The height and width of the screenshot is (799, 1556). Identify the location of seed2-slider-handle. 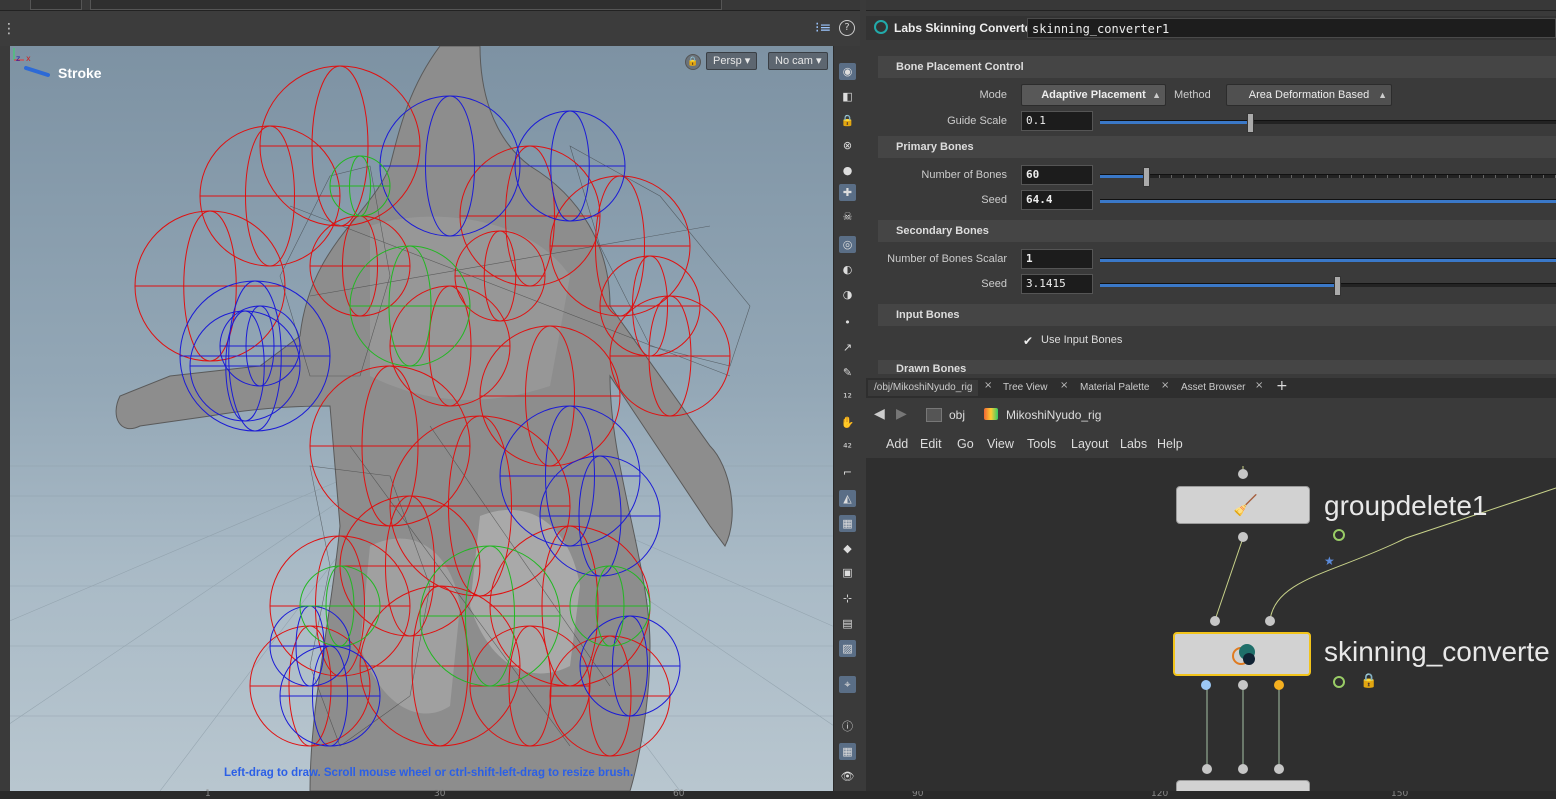
(1338, 286).